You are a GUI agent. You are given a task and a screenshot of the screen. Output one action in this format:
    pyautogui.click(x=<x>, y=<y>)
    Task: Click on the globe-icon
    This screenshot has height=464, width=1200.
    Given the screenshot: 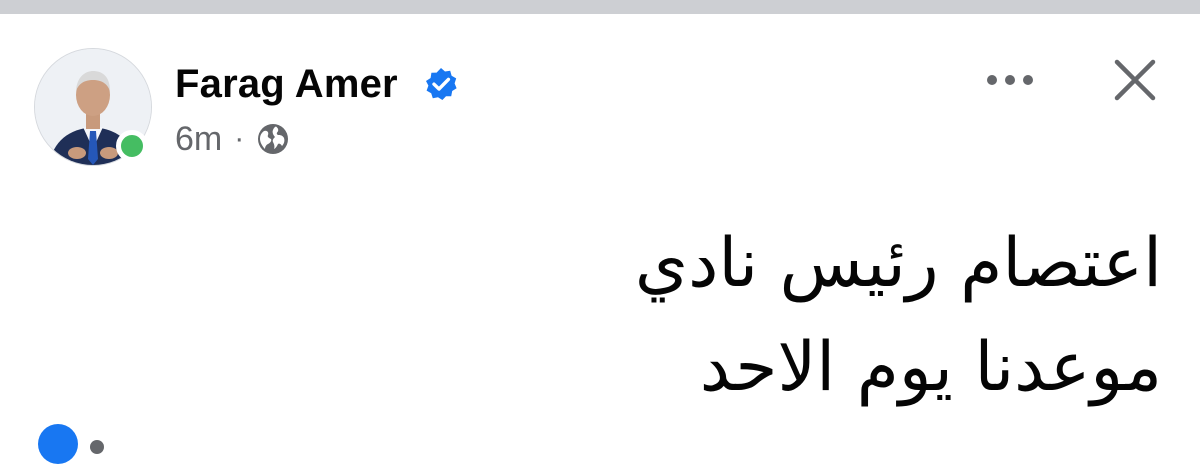 What is the action you would take?
    pyautogui.click(x=273, y=139)
    